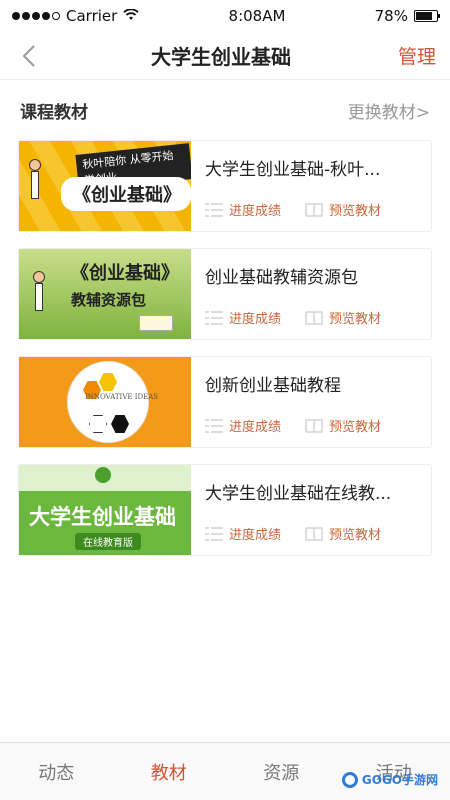 This screenshot has height=800, width=450. I want to click on book-cover-image: 秋叶陪你 从零开始学创业 《创业基础》, so click(105, 186).